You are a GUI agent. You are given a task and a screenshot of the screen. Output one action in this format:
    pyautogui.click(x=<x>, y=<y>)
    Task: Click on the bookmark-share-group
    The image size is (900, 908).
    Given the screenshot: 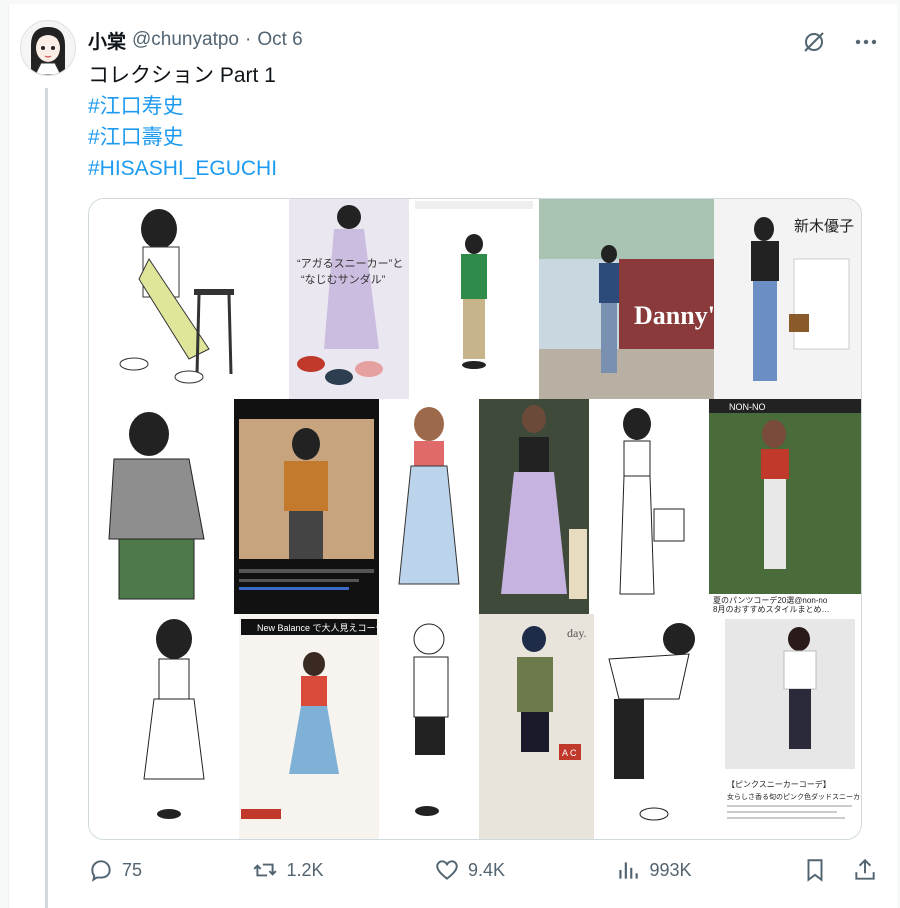 What is the action you would take?
    pyautogui.click(x=840, y=870)
    